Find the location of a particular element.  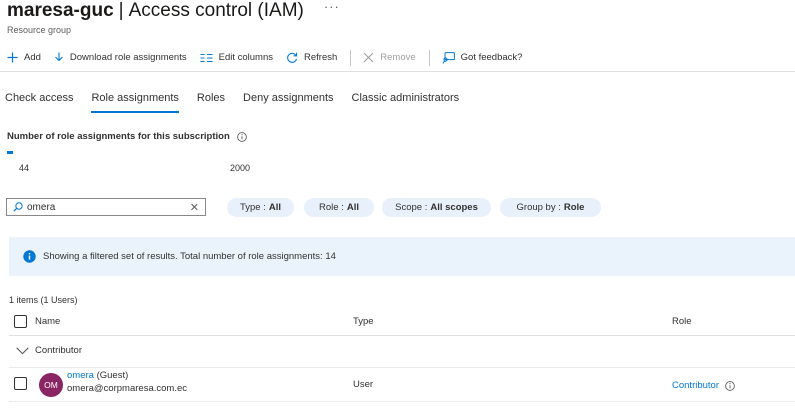

tab-check-access: Check access is located at coordinates (39, 101).